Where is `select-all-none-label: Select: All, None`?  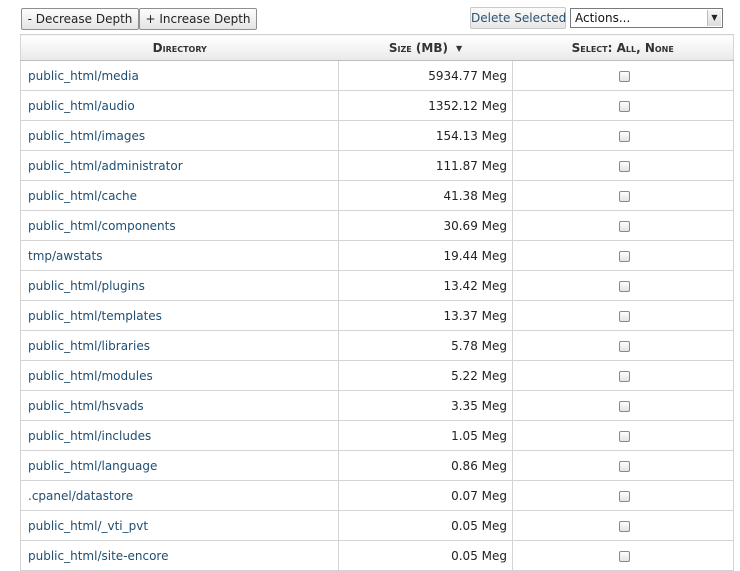
select-all-none-label: Select: All, None is located at coordinates (623, 48).